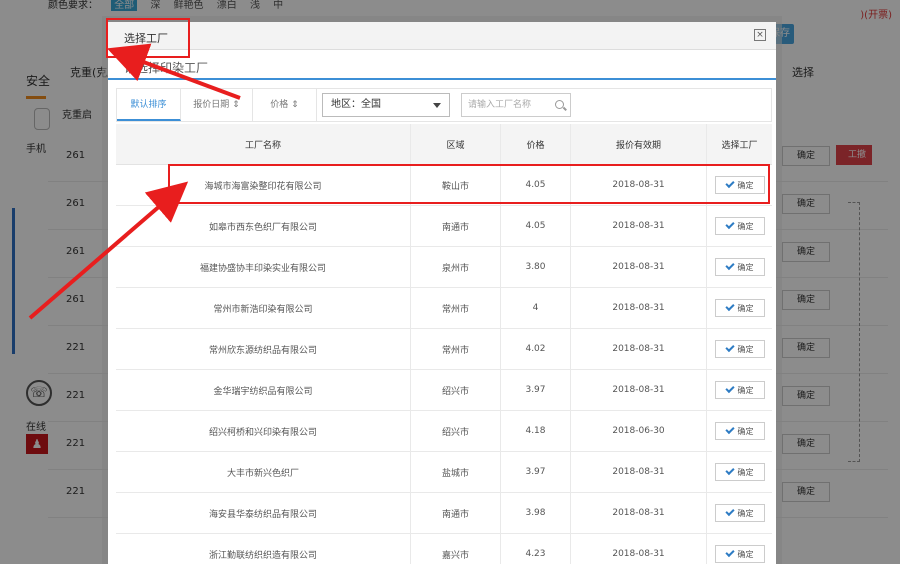 Image resolution: width=900 pixels, height=564 pixels. Describe the element at coordinates (293, 105) in the screenshot. I see `sort-arrows-icon: ⇕` at that location.